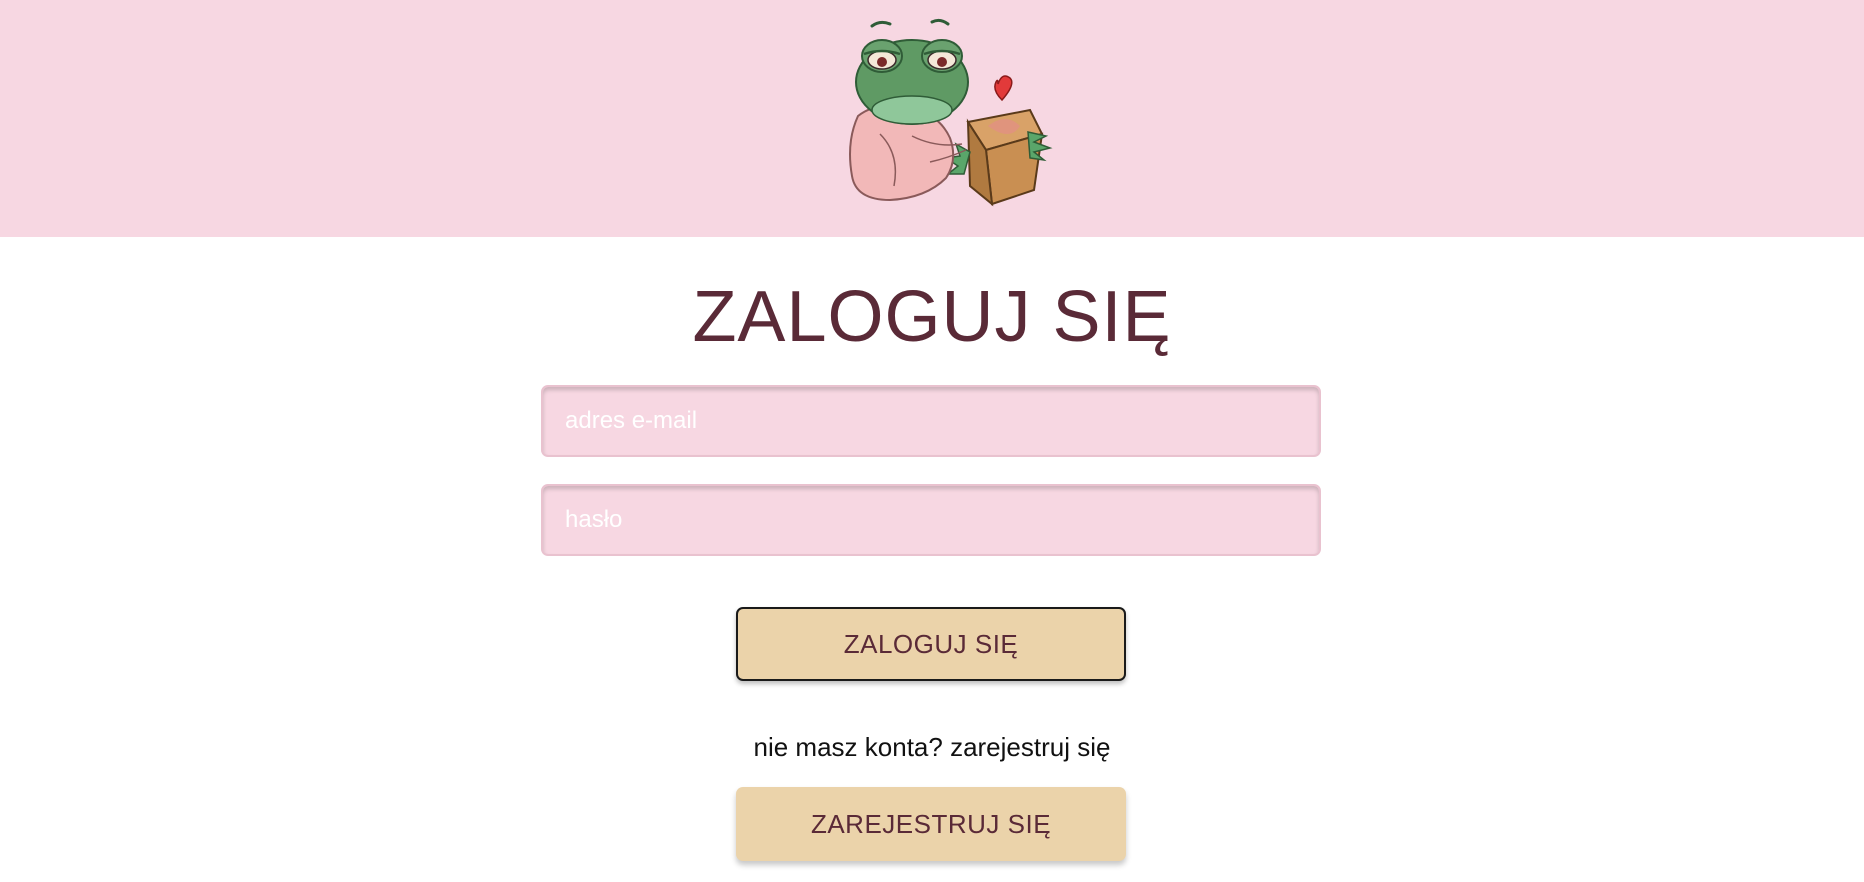  What do you see at coordinates (931, 520) in the screenshot?
I see `password-field` at bounding box center [931, 520].